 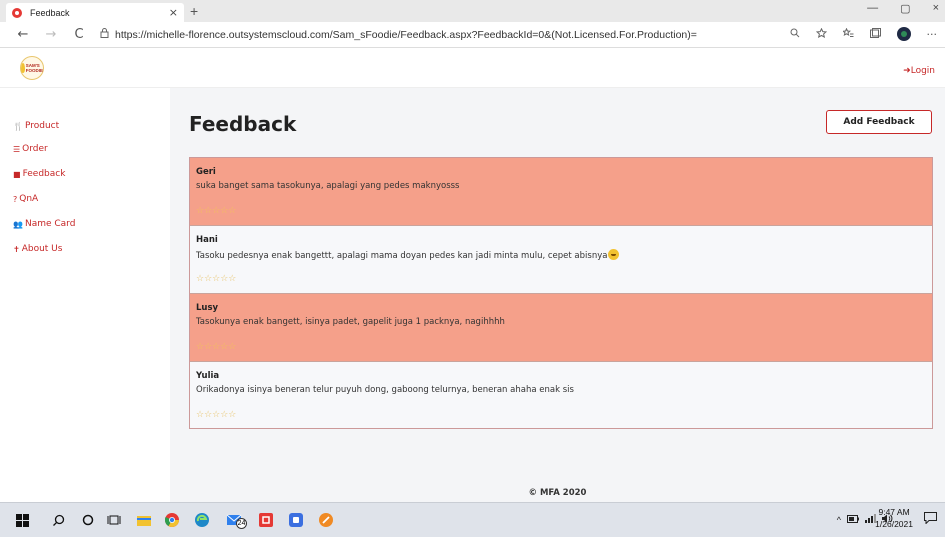 What do you see at coordinates (42, 249) in the screenshot?
I see `sidebar-item-label: About Us` at bounding box center [42, 249].